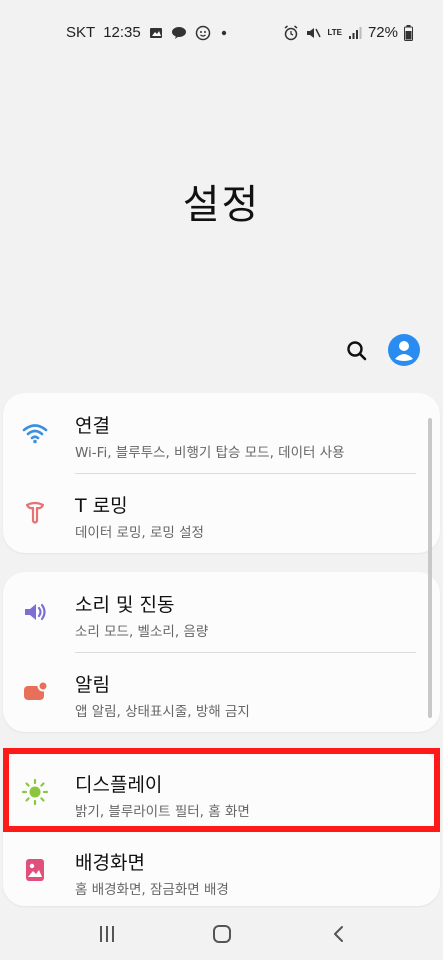  Describe the element at coordinates (35, 870) in the screenshot. I see `wallpaper-icon` at that location.